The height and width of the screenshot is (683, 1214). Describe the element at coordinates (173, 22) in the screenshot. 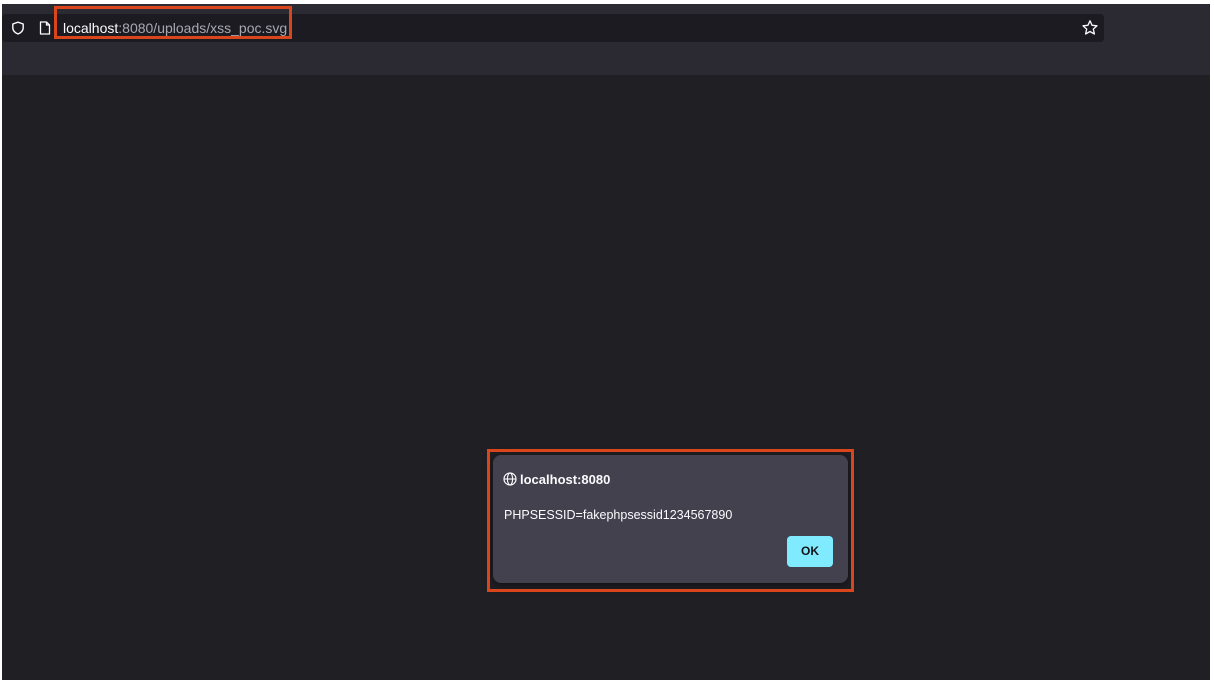

I see `url-highlight-box` at that location.